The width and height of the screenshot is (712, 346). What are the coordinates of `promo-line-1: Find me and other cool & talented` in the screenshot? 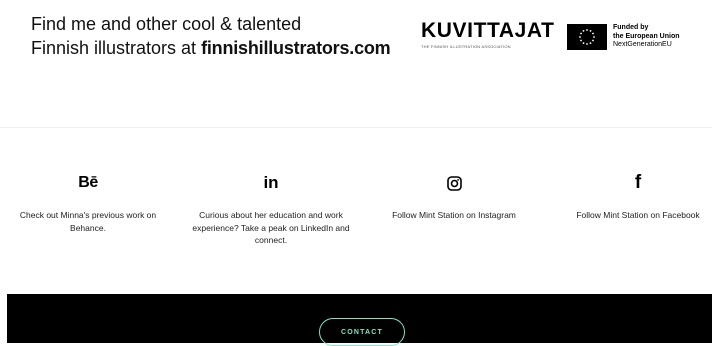 It's located at (166, 24).